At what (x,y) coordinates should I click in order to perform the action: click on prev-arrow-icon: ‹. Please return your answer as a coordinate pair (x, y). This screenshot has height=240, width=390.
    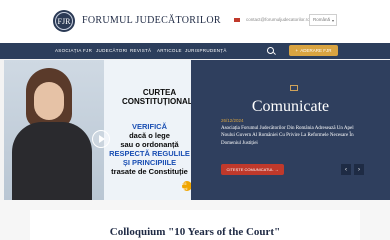
    Looking at the image, I should click on (346, 169).